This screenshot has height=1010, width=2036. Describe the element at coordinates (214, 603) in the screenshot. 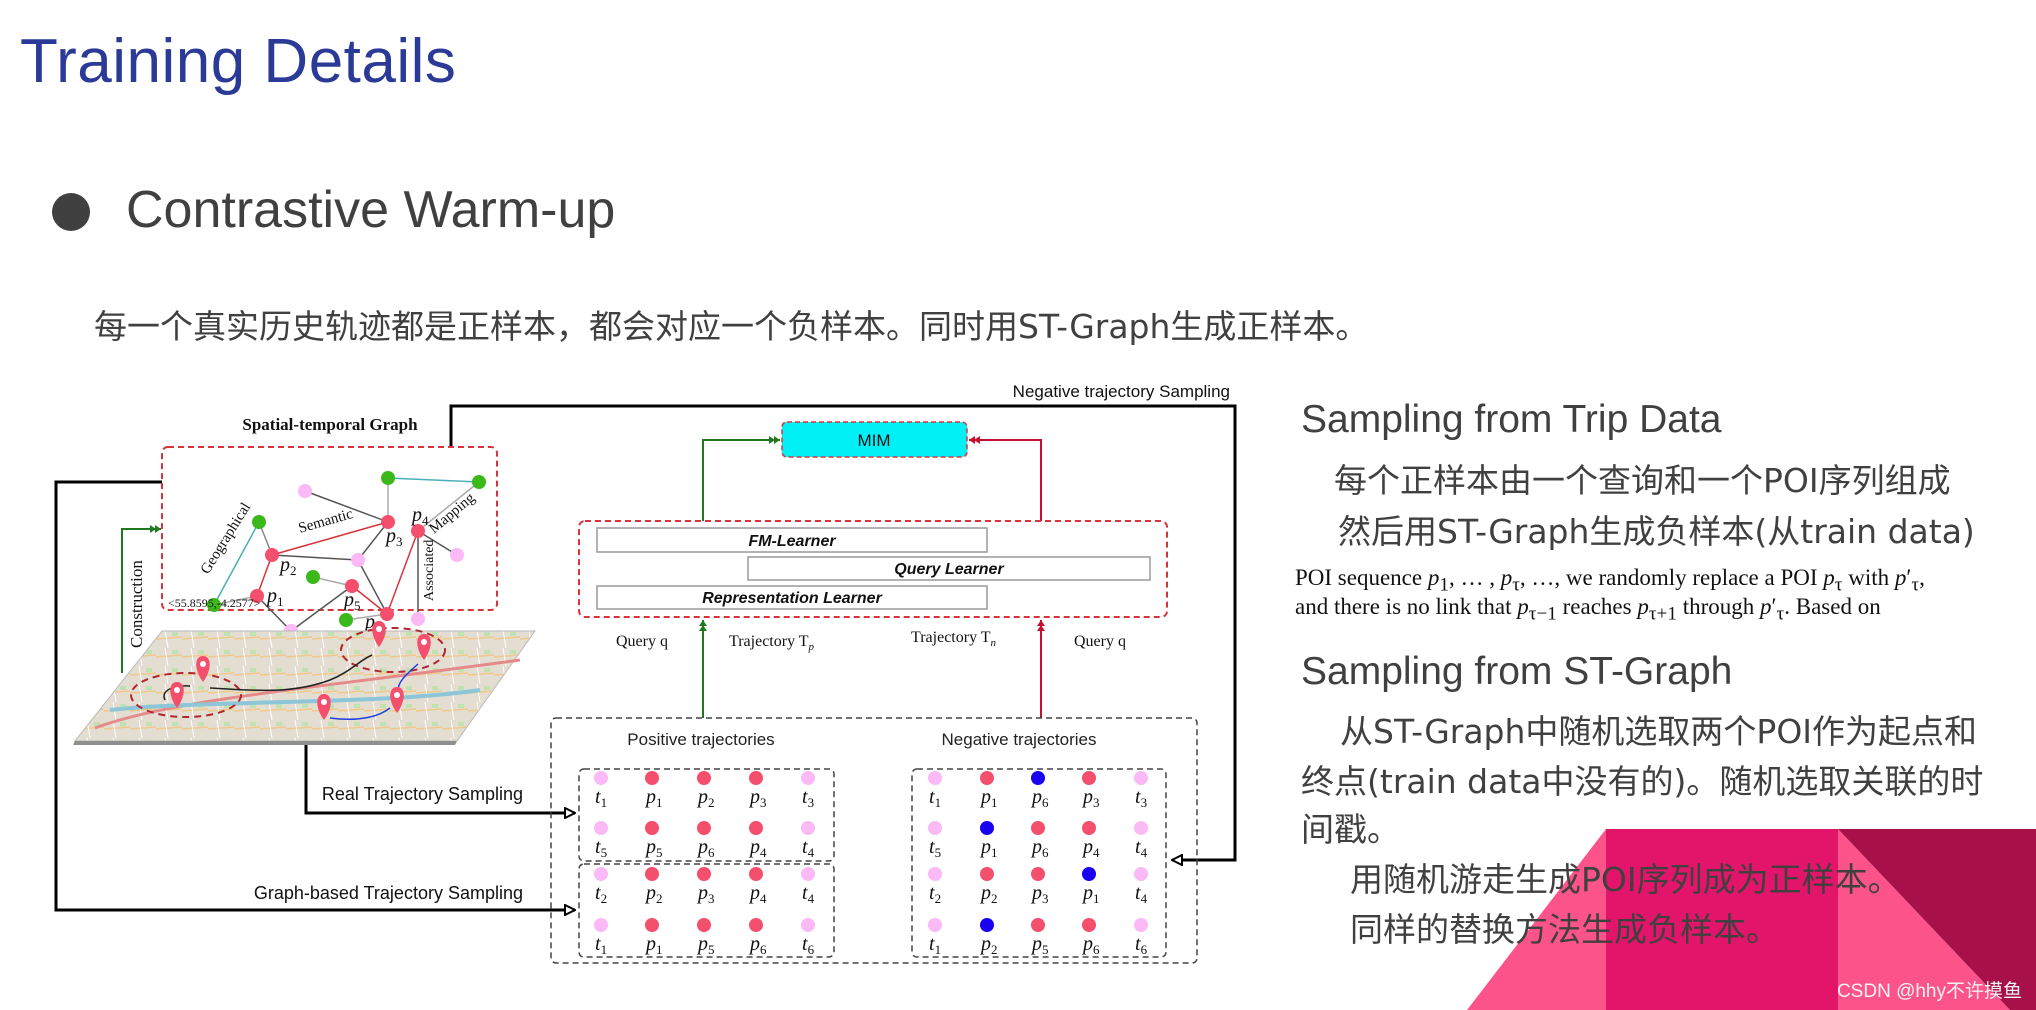

I see `coordinate-label: <55.8595,-4.2577>` at that location.